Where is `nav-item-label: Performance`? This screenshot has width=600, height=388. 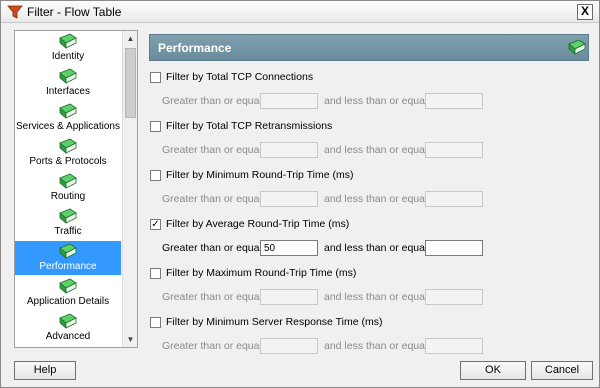 nav-item-label: Performance is located at coordinates (68, 266).